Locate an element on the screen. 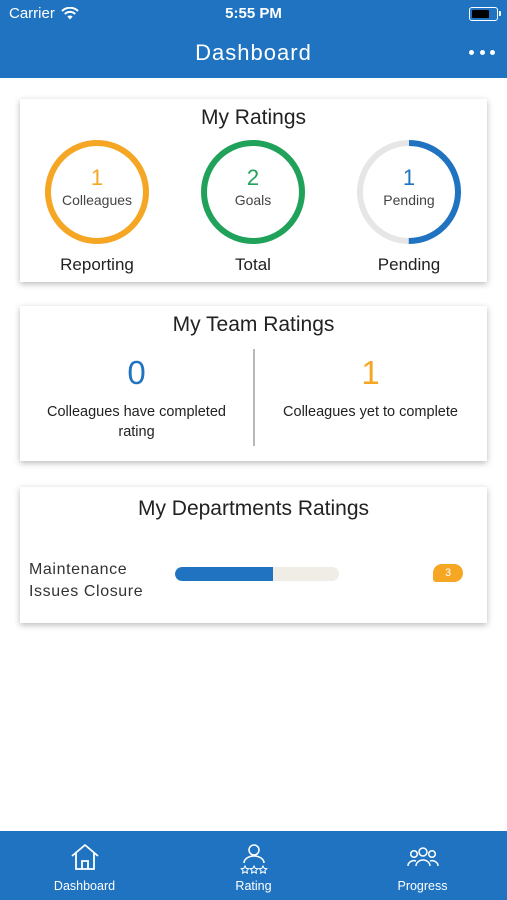 The image size is (507, 900). pending-ring: 1 Pending is located at coordinates (409, 192).